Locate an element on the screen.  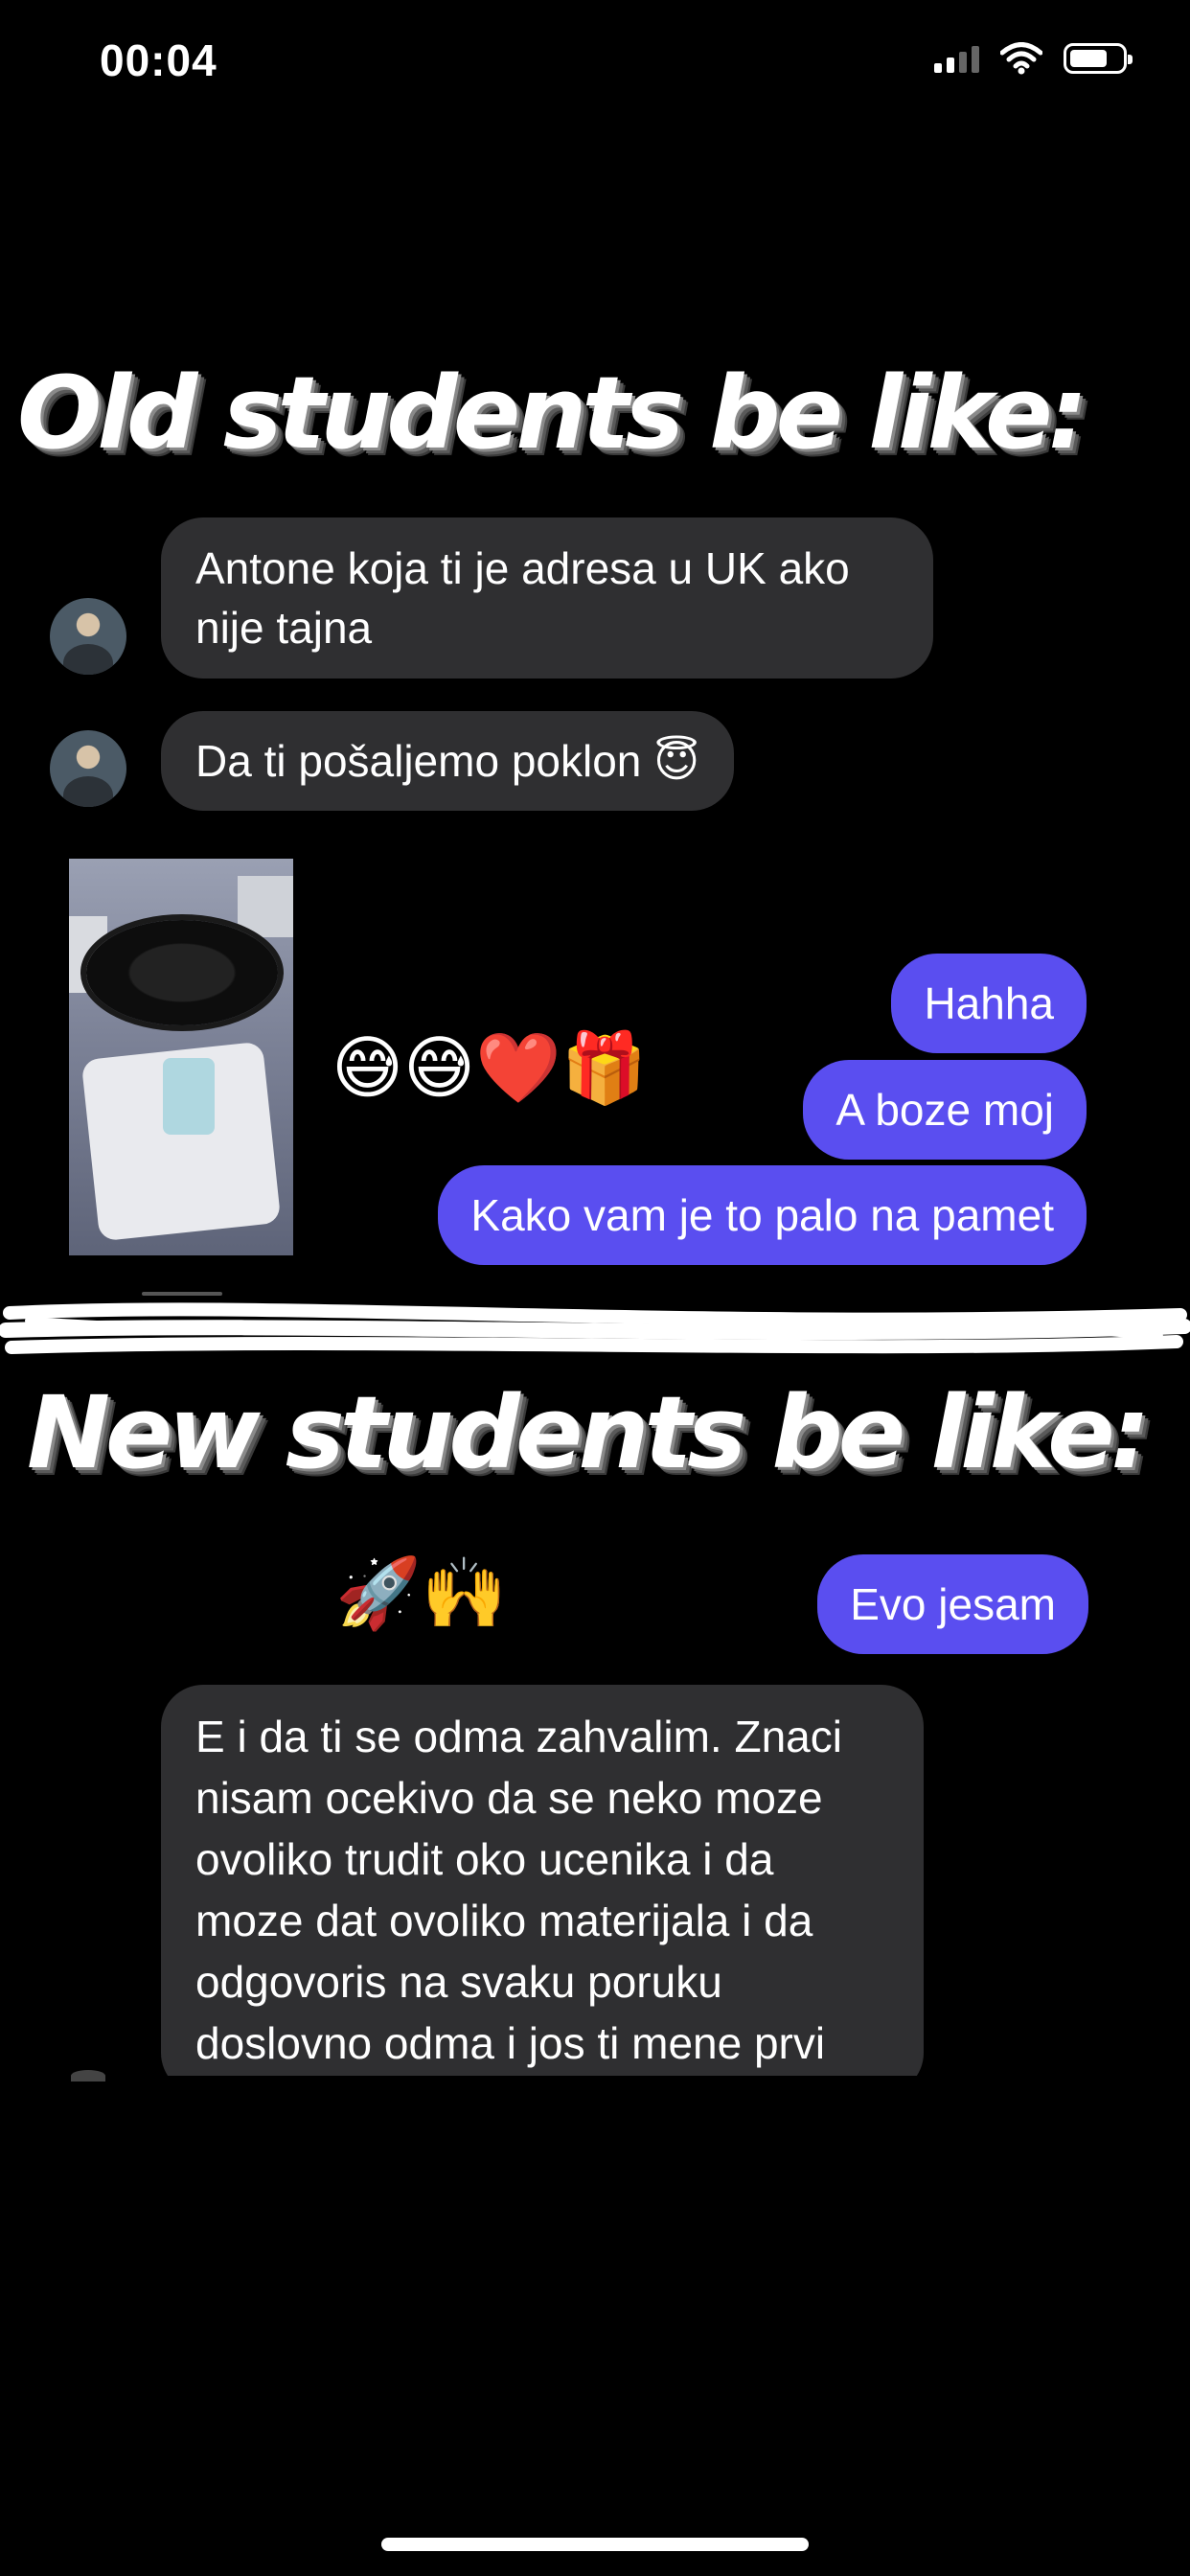
signal-icon is located at coordinates (957, 58).